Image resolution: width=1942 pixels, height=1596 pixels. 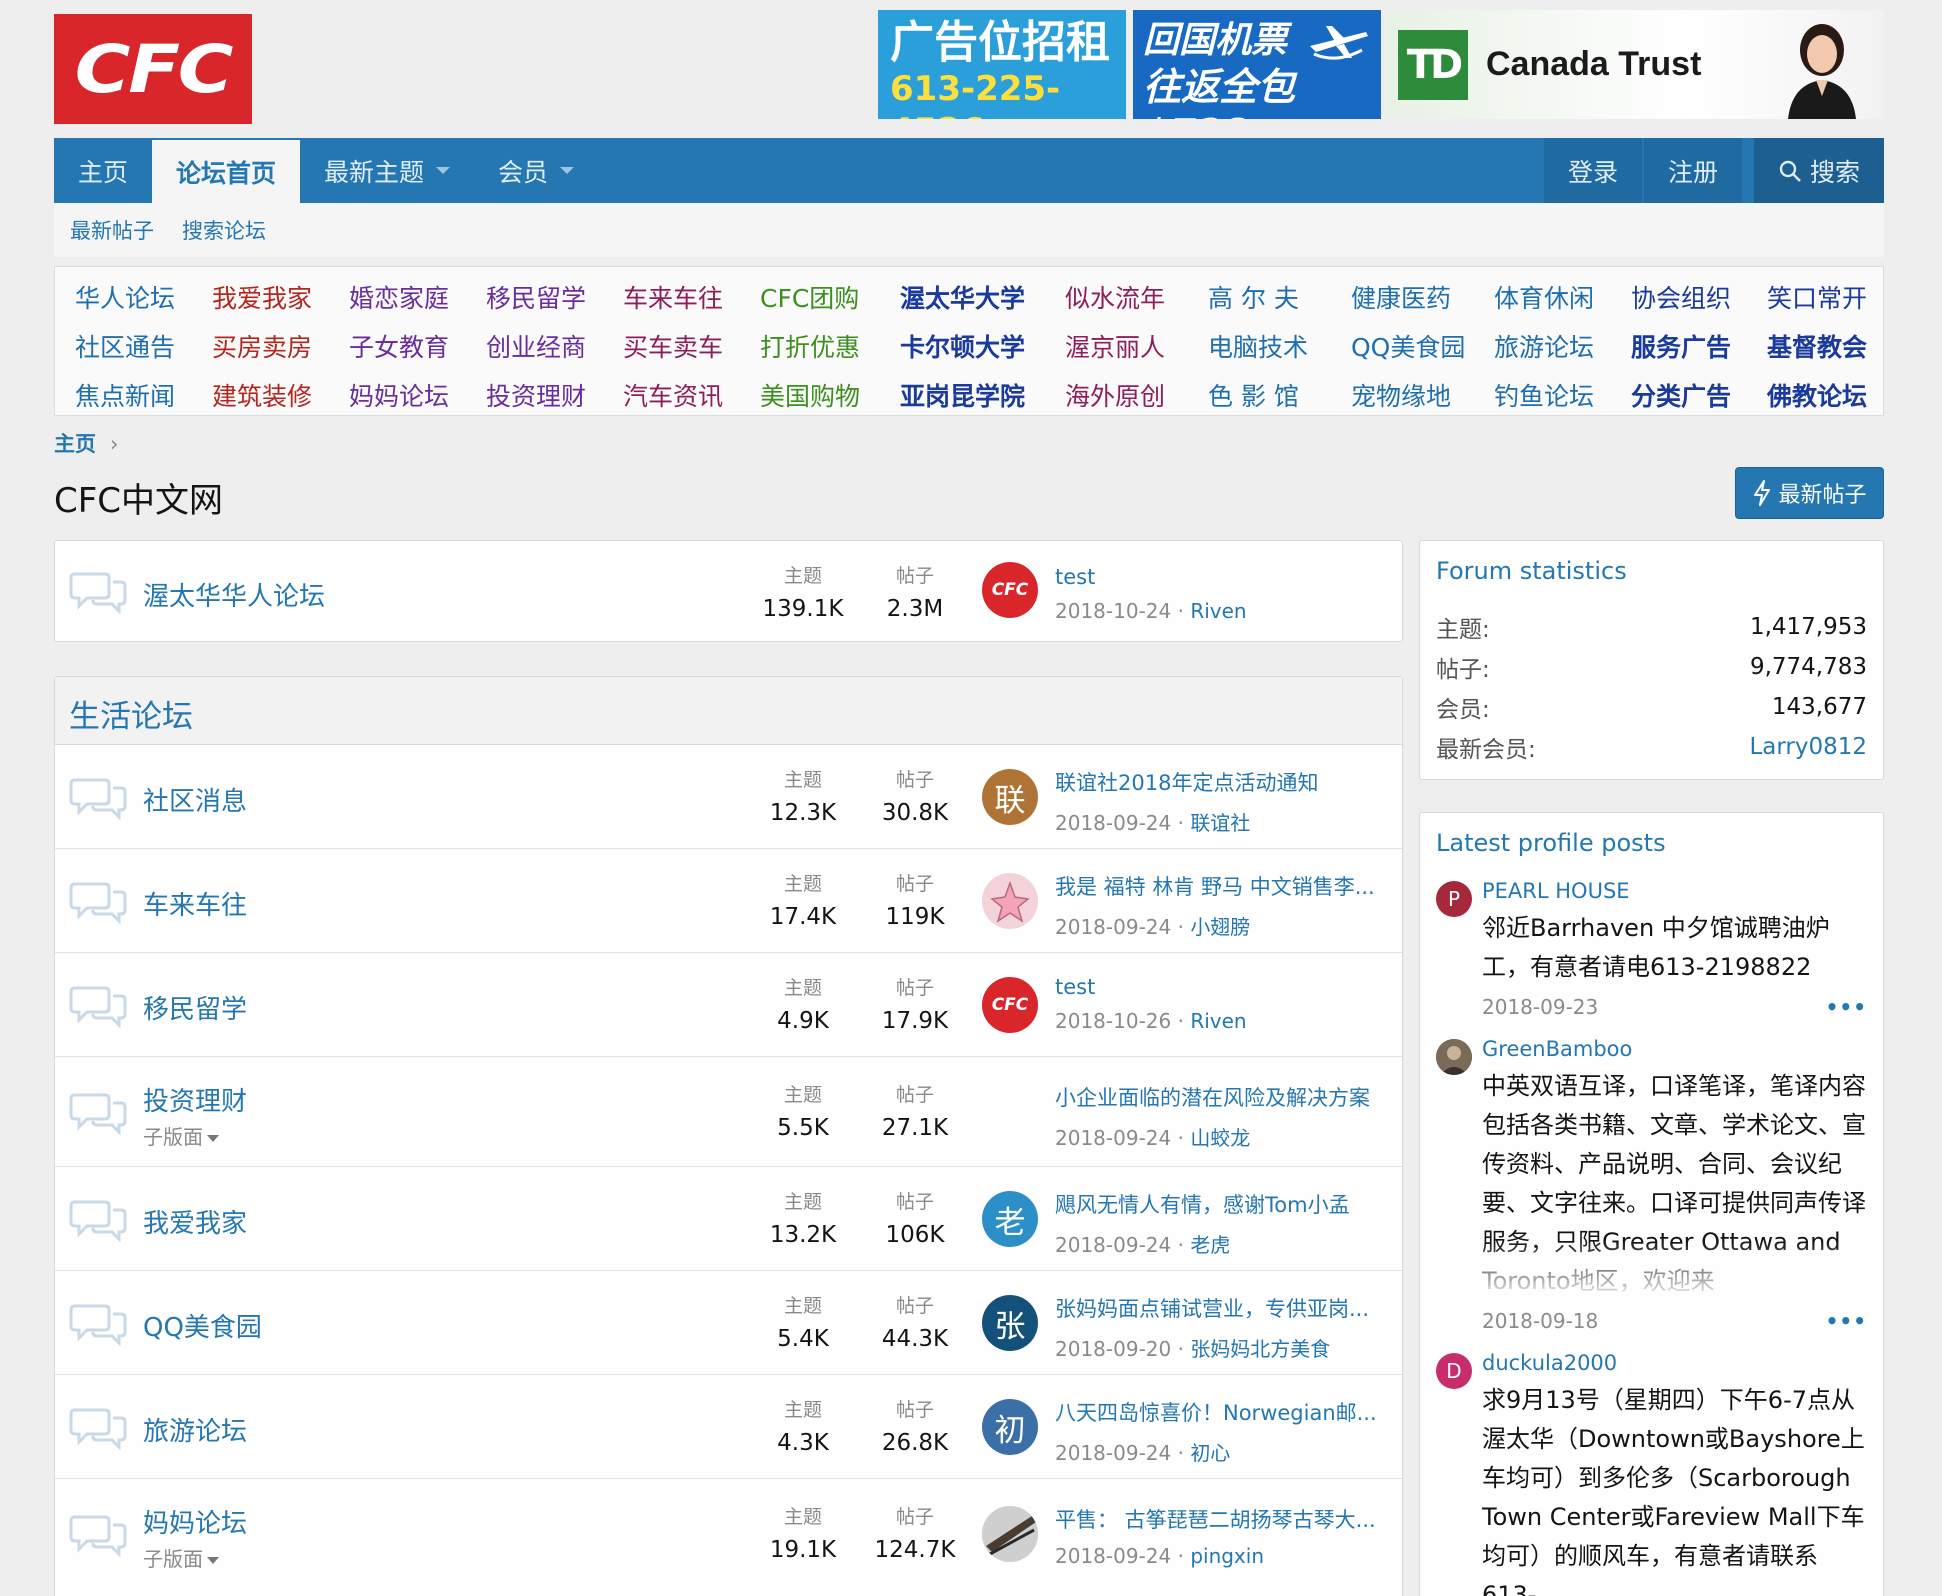 What do you see at coordinates (1115, 395) in the screenshot?
I see `category-link: 海外原创` at bounding box center [1115, 395].